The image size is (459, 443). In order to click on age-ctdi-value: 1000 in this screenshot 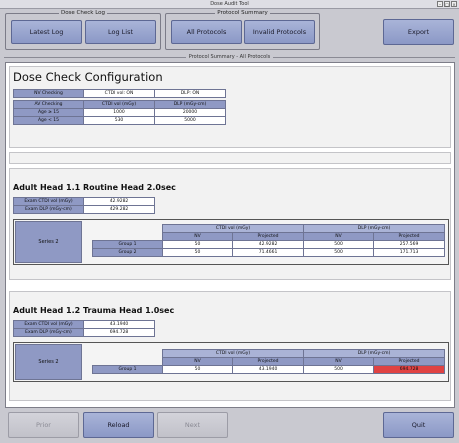, I will do `click(119, 112)`.